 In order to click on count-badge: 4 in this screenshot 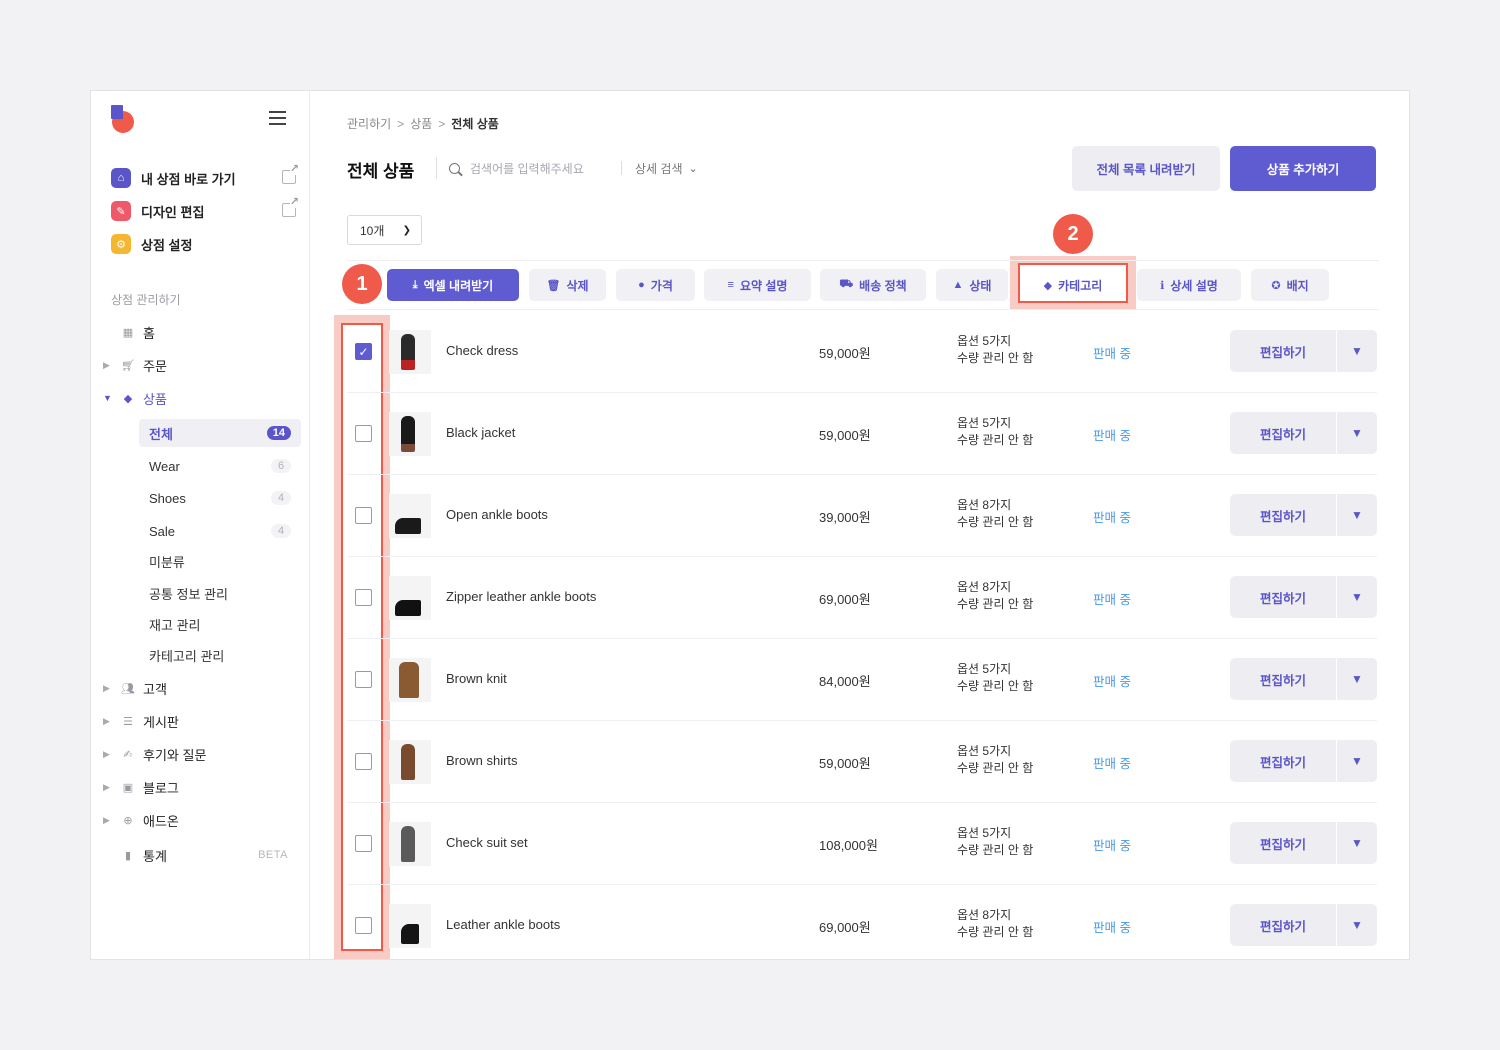, I will do `click(281, 531)`.